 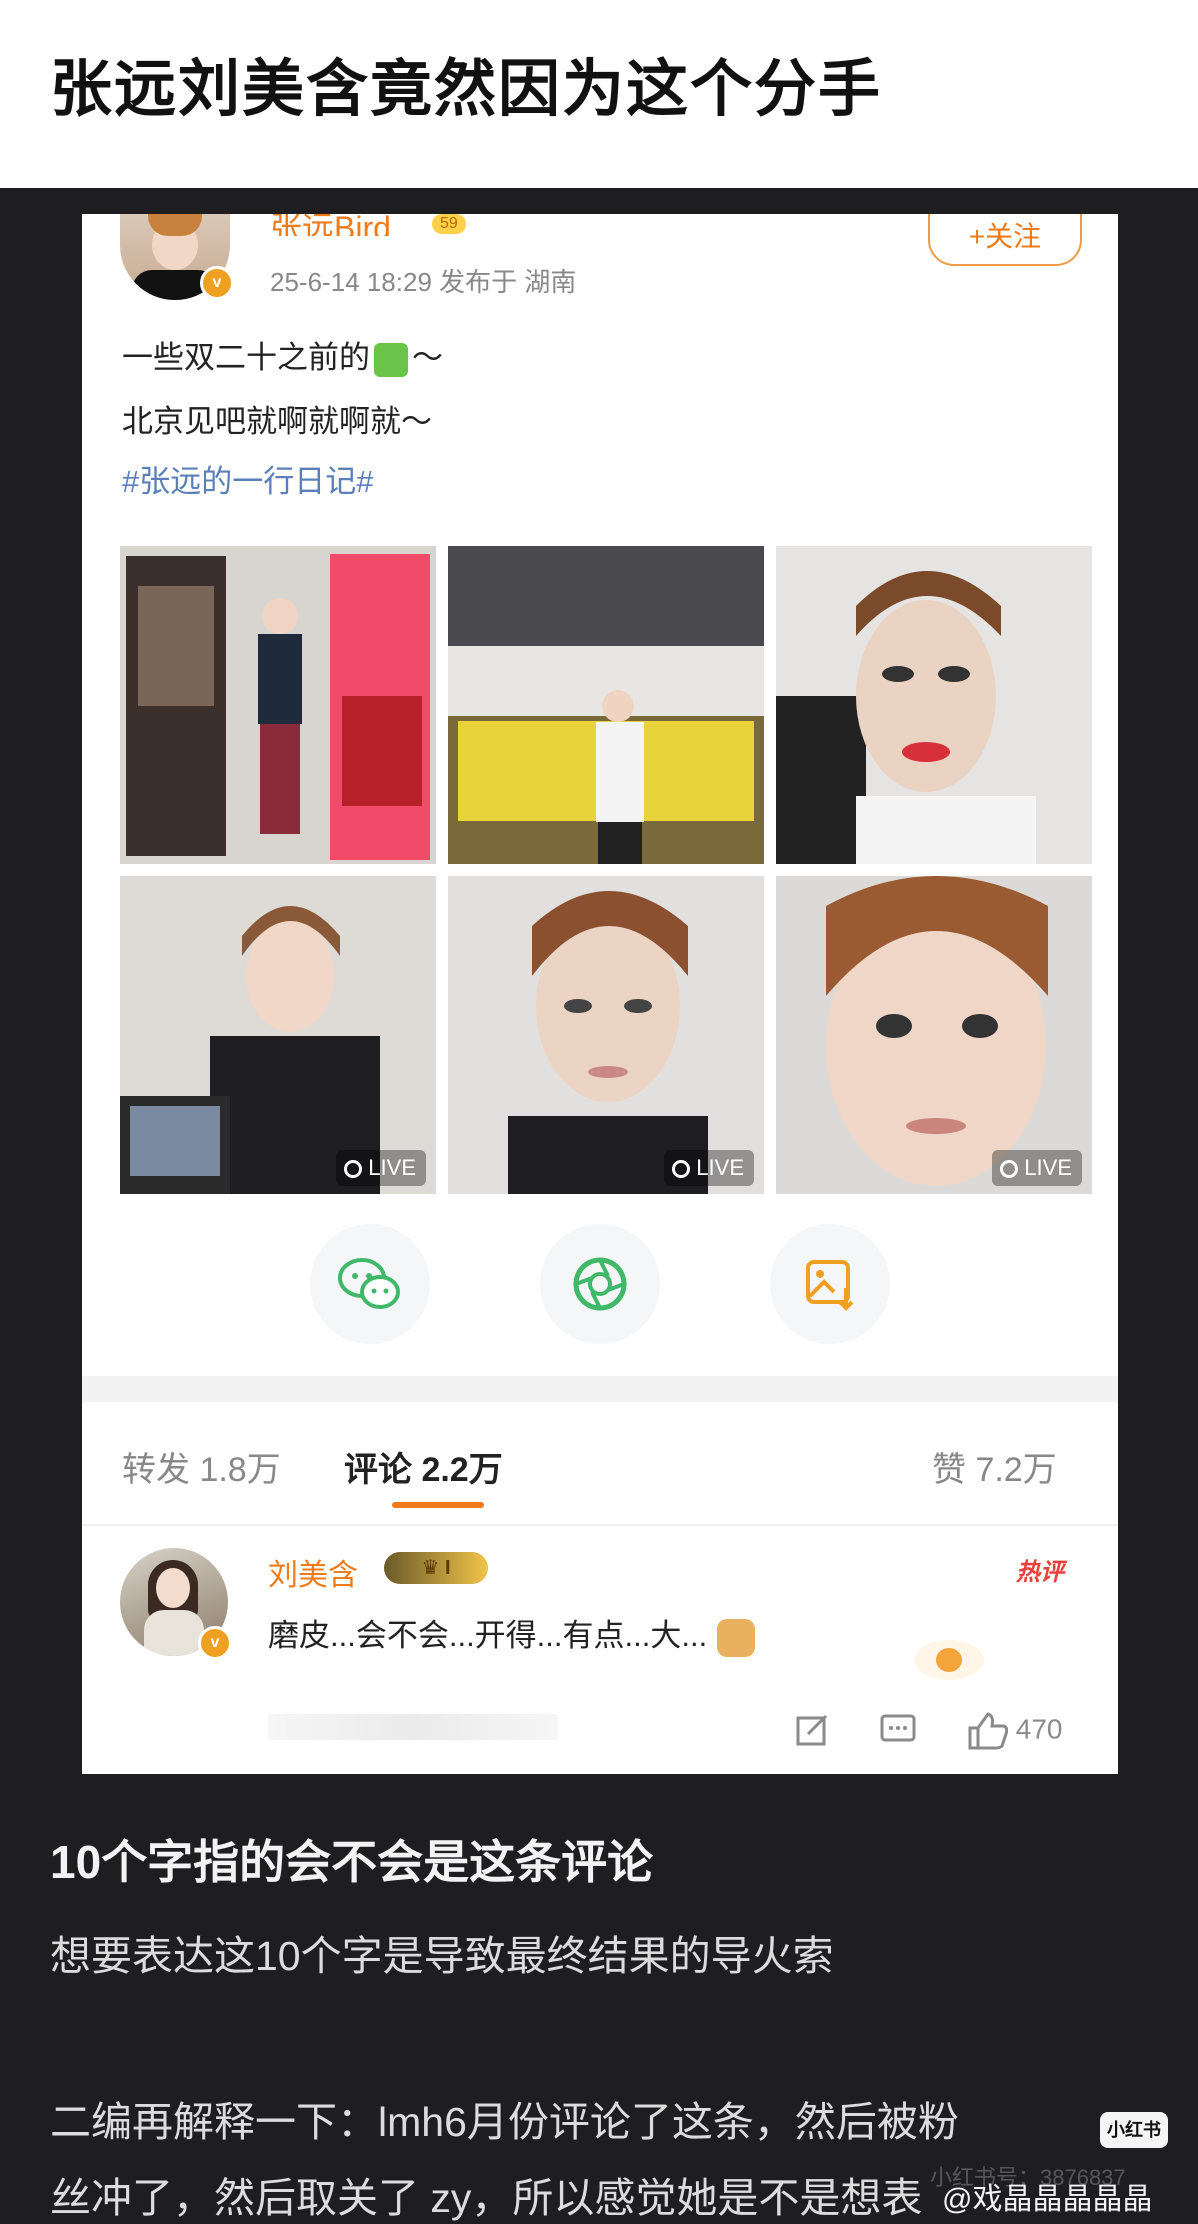 What do you see at coordinates (423, 1466) in the screenshot?
I see `tab-comment: 评论 2.2万` at bounding box center [423, 1466].